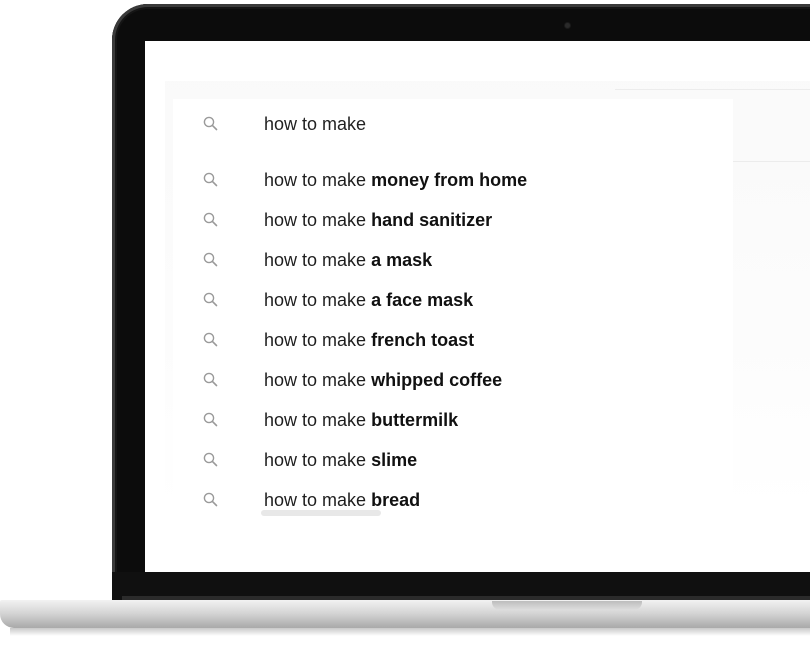  I want to click on suggestion-item: how to make buttermilk, so click(315, 420).